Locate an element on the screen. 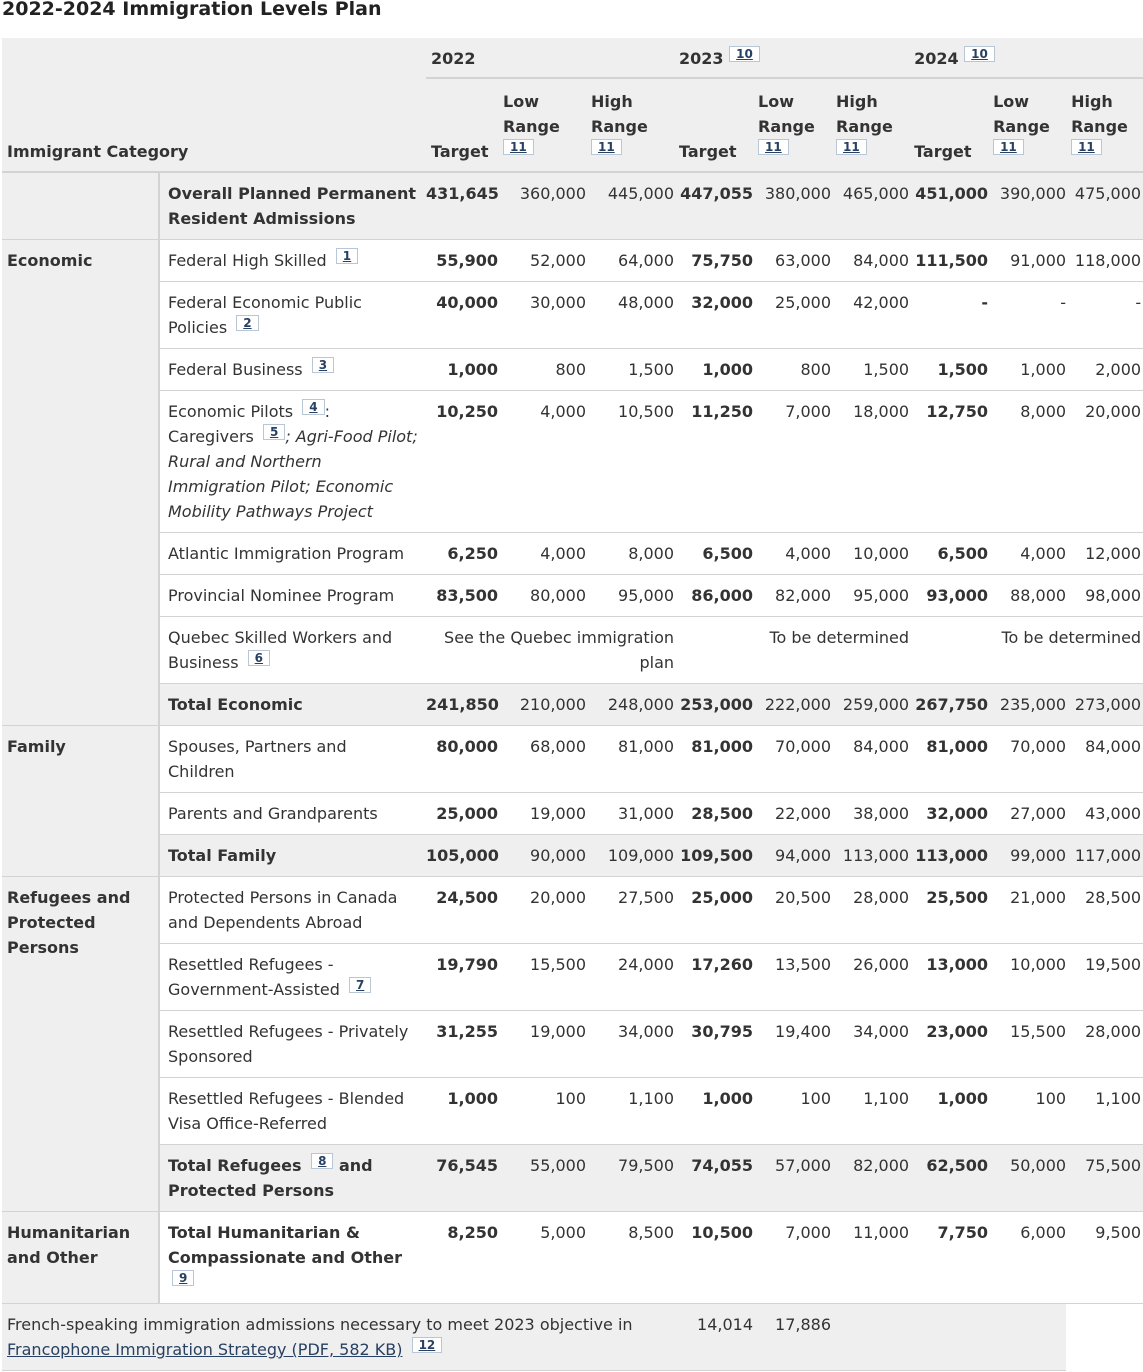 The image size is (1143, 1372). footer-empty is located at coordinates (949, 1337).